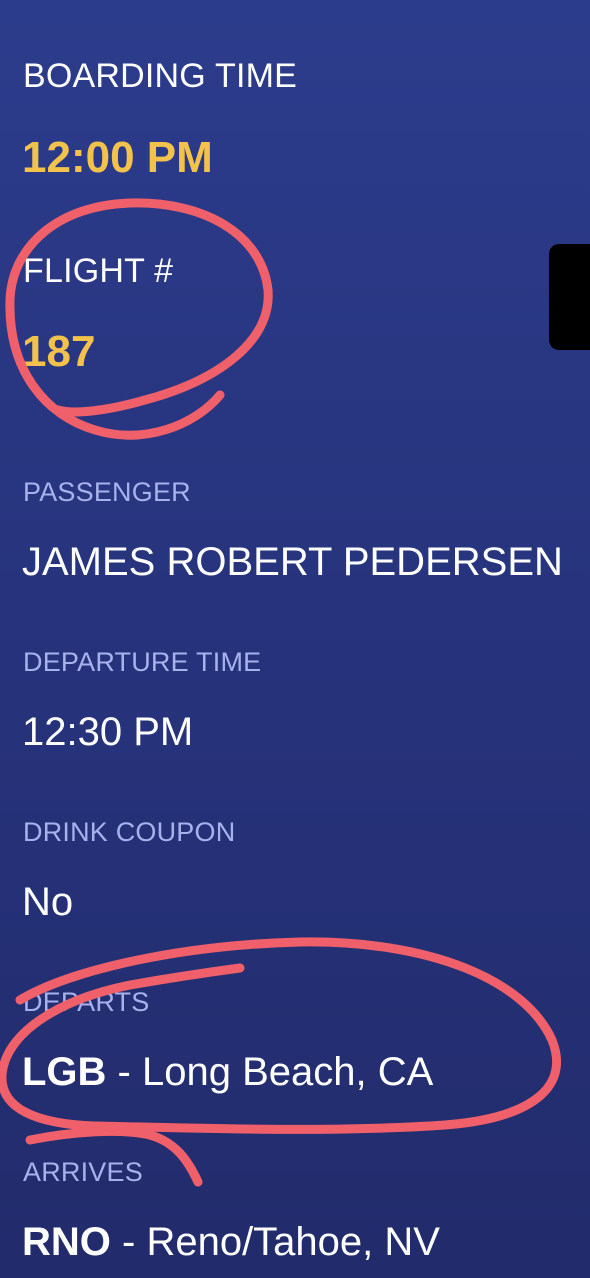 The height and width of the screenshot is (1278, 590). What do you see at coordinates (160, 76) in the screenshot?
I see `boarding-time-label: BOARDING TIME` at bounding box center [160, 76].